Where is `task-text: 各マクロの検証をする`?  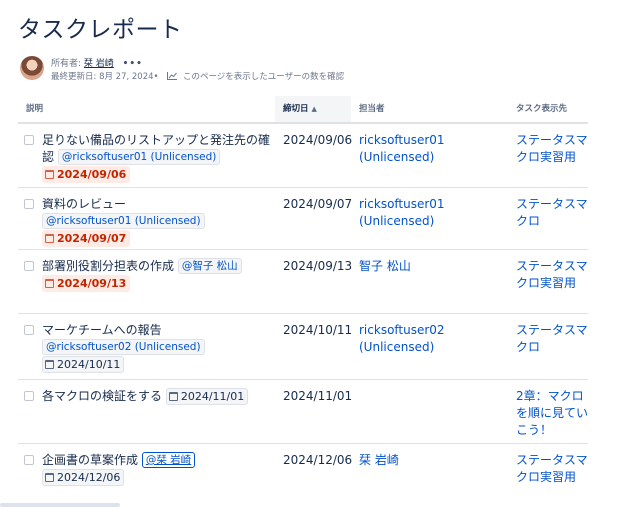
task-text: 各マクロの検証をする is located at coordinates (102, 396).